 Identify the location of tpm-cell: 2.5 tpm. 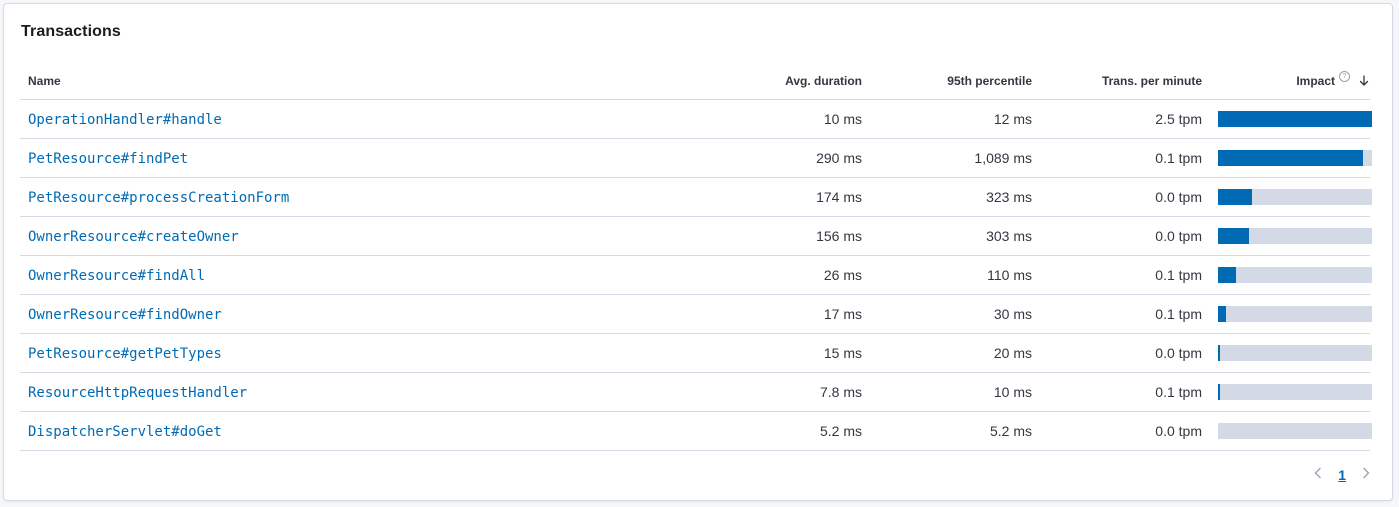
(1125, 119).